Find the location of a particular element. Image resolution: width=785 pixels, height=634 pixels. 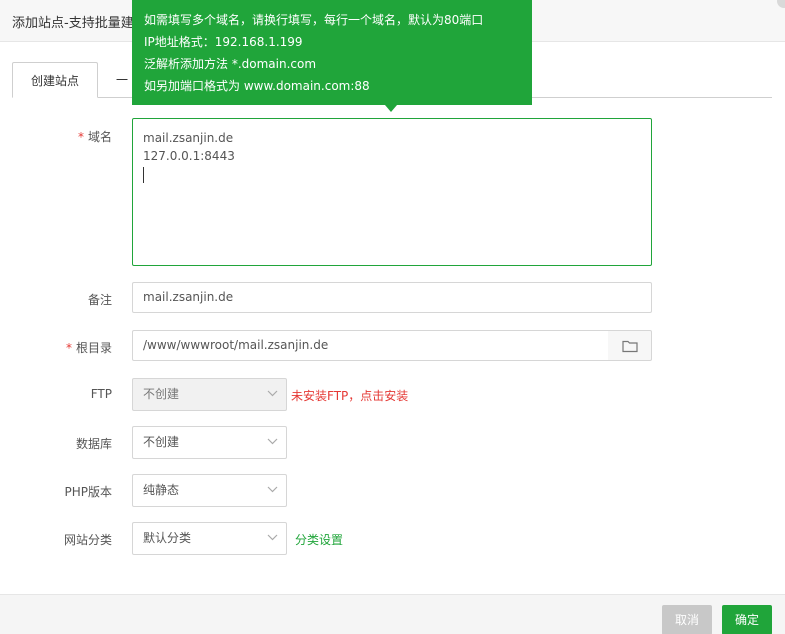

browse-folder-button is located at coordinates (630, 345).